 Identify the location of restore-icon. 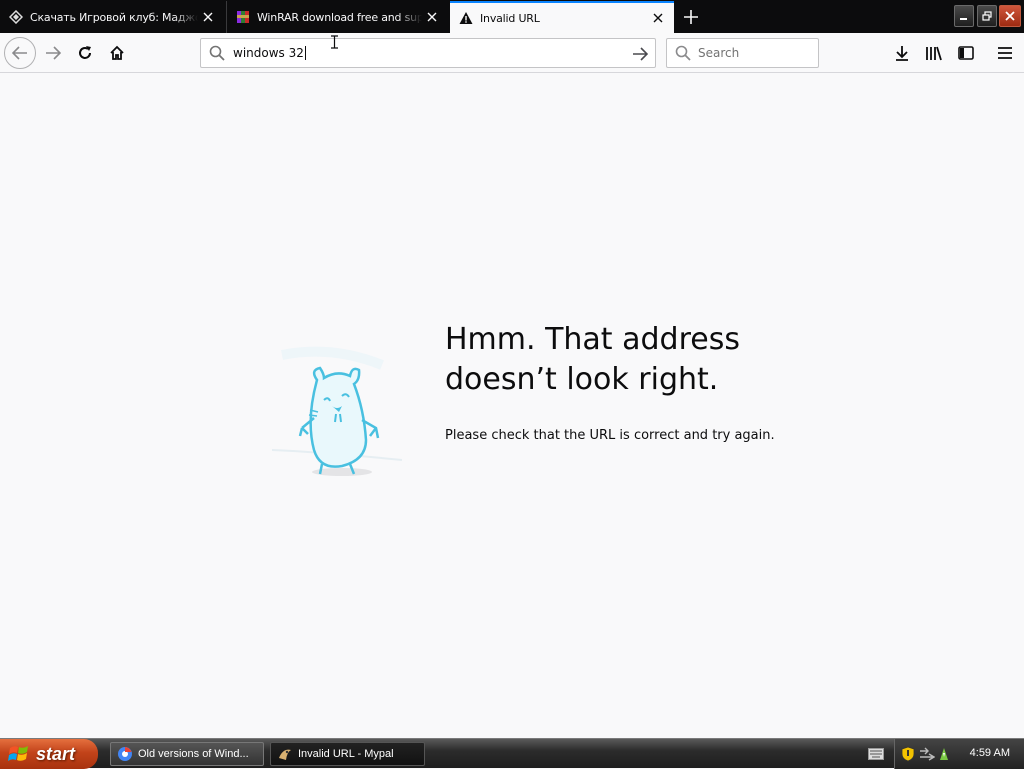
(987, 16).